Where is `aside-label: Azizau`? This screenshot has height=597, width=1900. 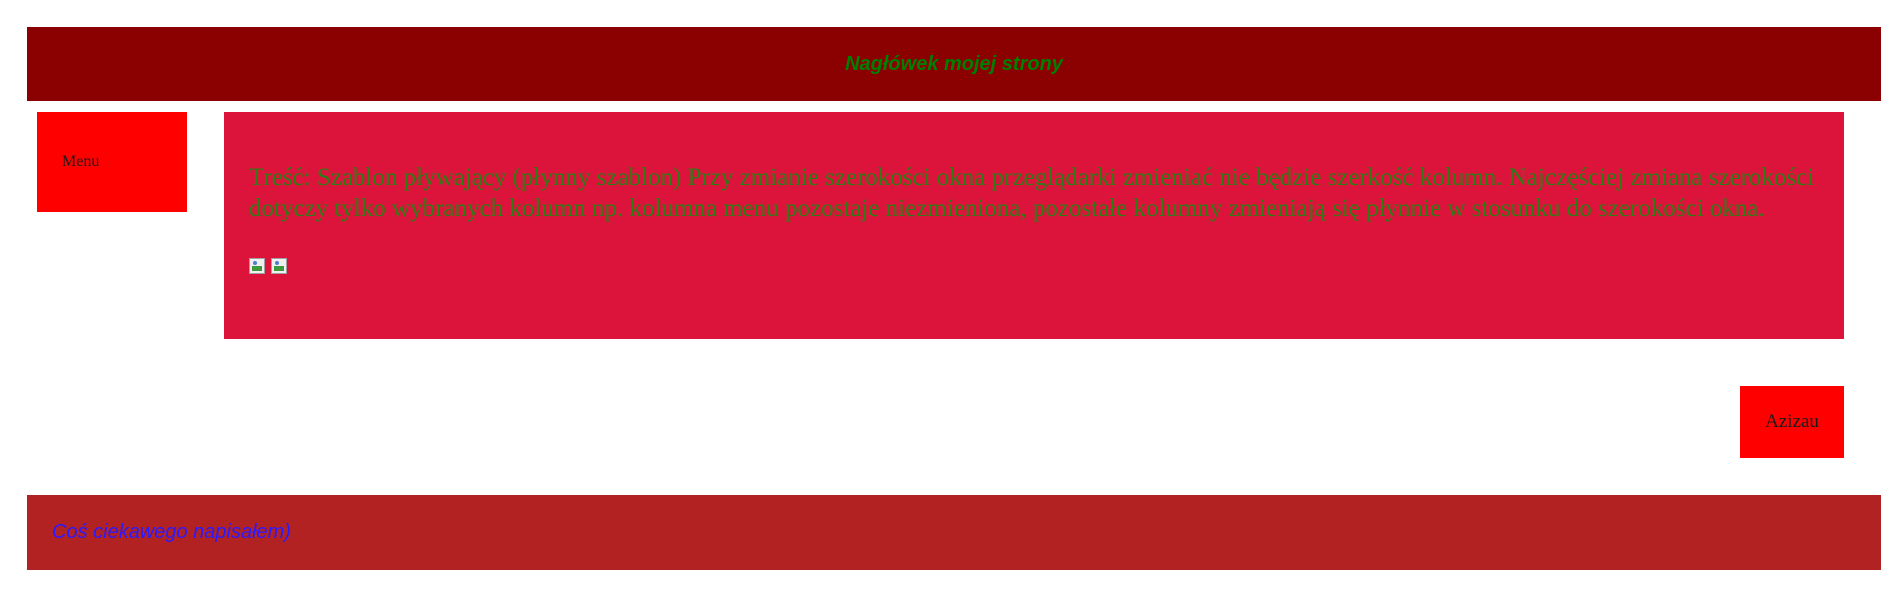 aside-label: Azizau is located at coordinates (1792, 421).